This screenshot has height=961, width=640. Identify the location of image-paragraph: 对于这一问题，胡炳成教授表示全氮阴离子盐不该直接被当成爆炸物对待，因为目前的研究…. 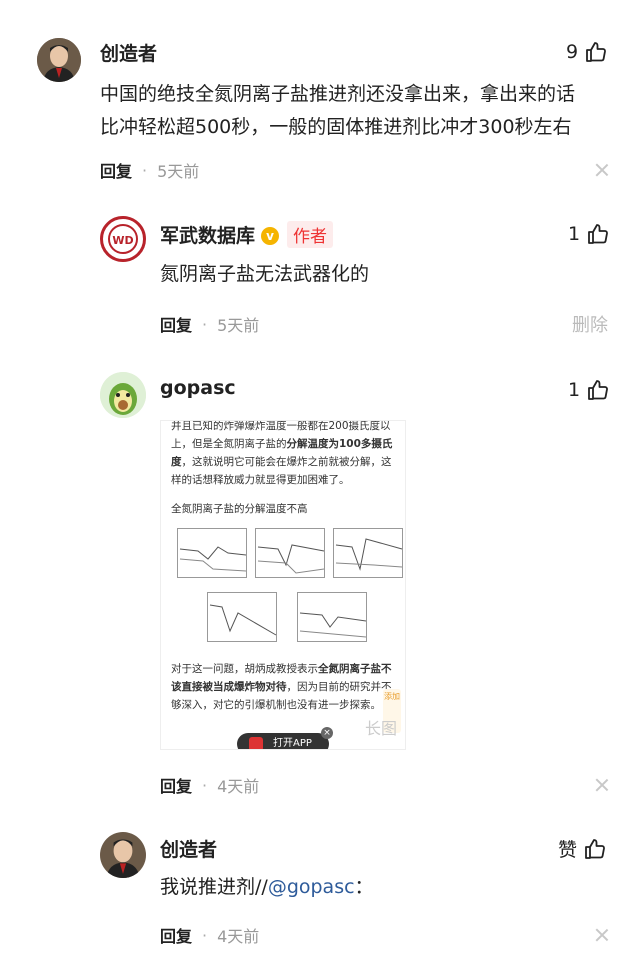
(281, 687).